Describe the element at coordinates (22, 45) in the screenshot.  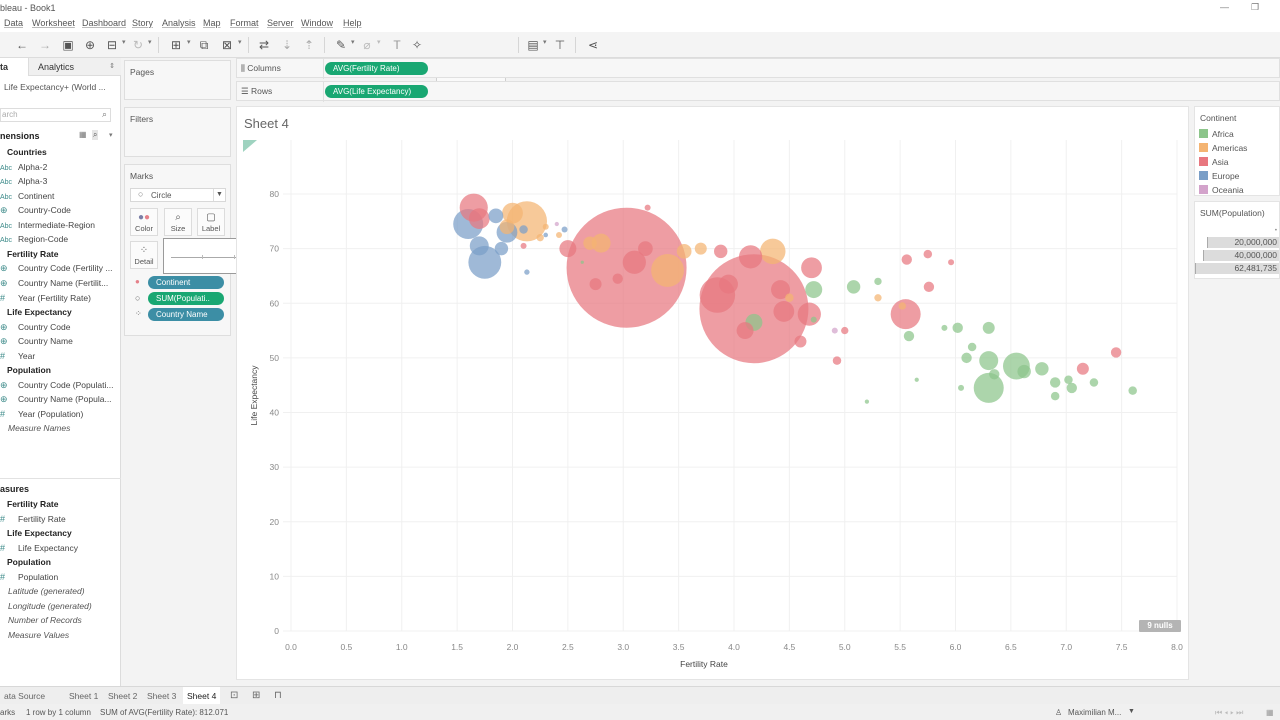
I see `back-icon: ←` at that location.